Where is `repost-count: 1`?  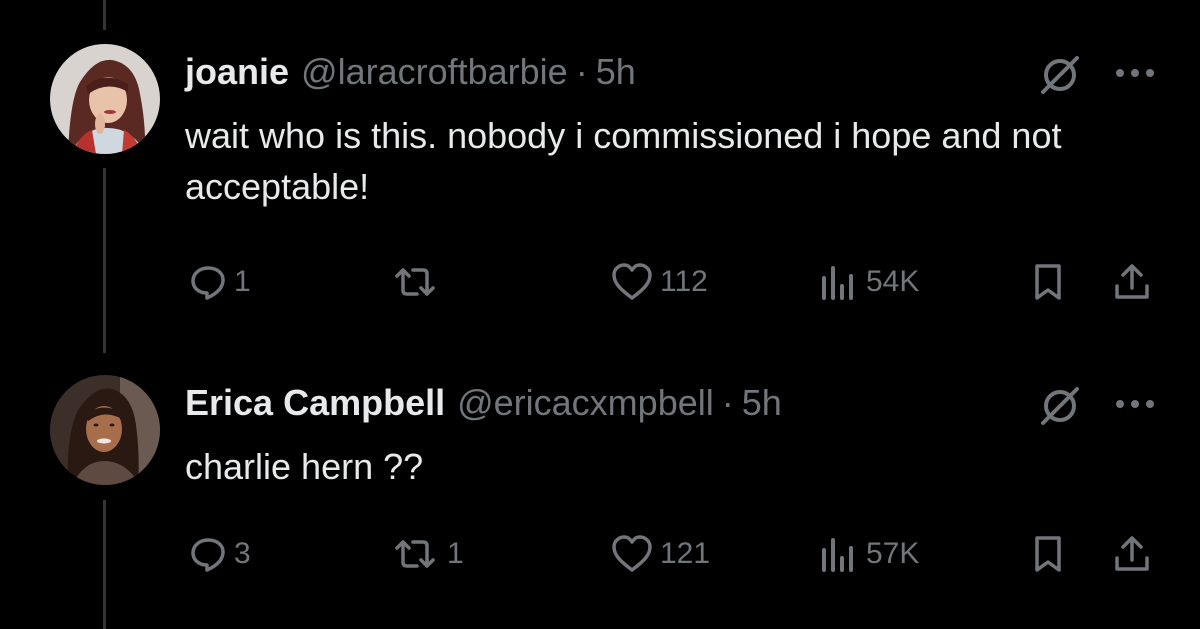 repost-count: 1 is located at coordinates (455, 553).